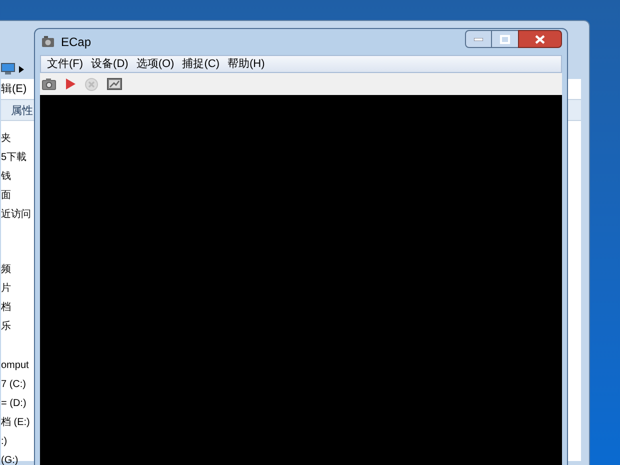  Describe the element at coordinates (6, 269) in the screenshot. I see `nav-item: 频` at that location.